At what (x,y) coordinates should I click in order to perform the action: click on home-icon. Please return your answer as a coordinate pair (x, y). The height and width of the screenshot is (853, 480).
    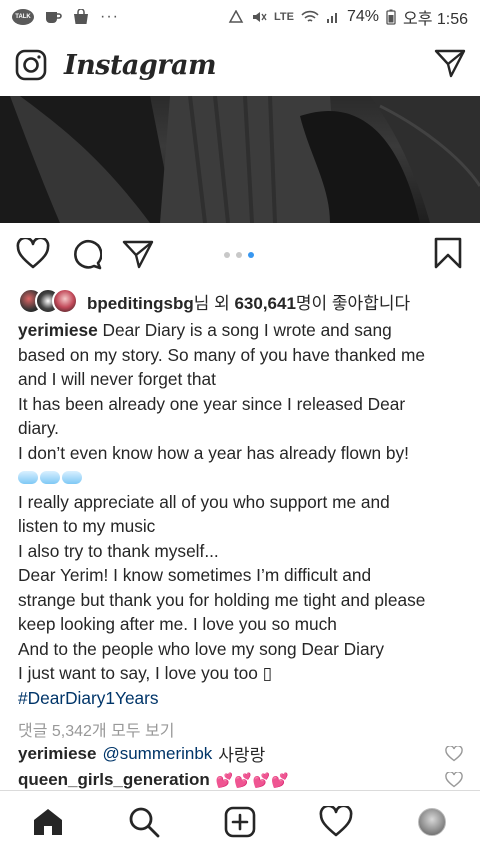
    Looking at the image, I should click on (48, 822).